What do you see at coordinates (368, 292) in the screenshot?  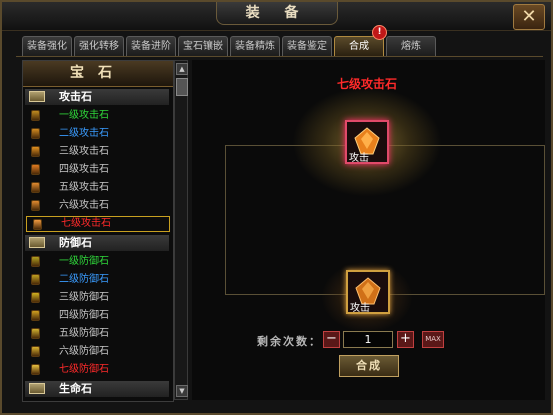 I see `source-slot: 攻击` at bounding box center [368, 292].